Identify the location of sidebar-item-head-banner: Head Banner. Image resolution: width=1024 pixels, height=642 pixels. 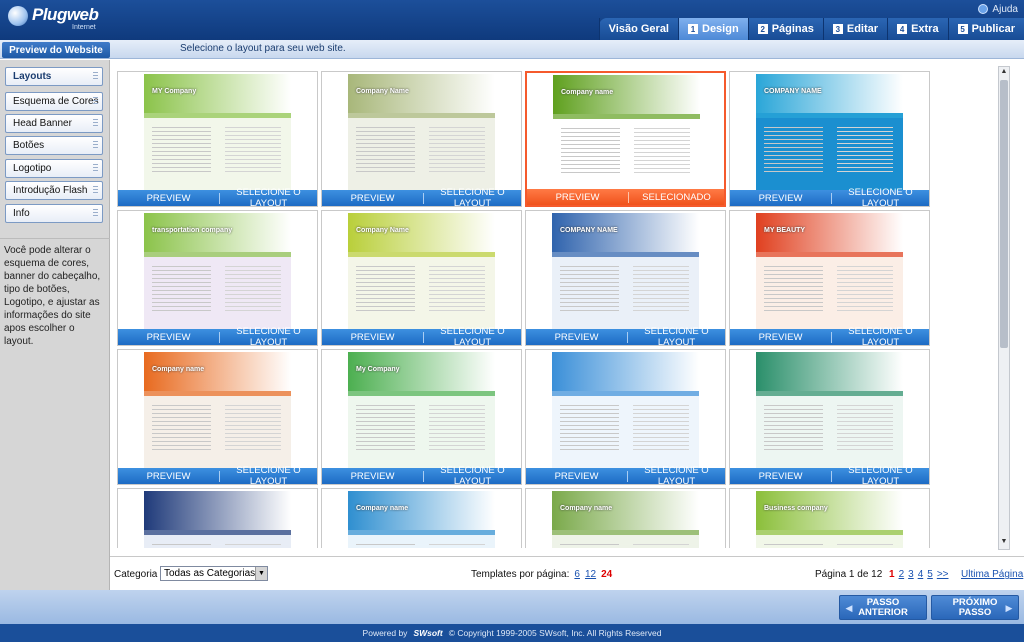
(54, 123).